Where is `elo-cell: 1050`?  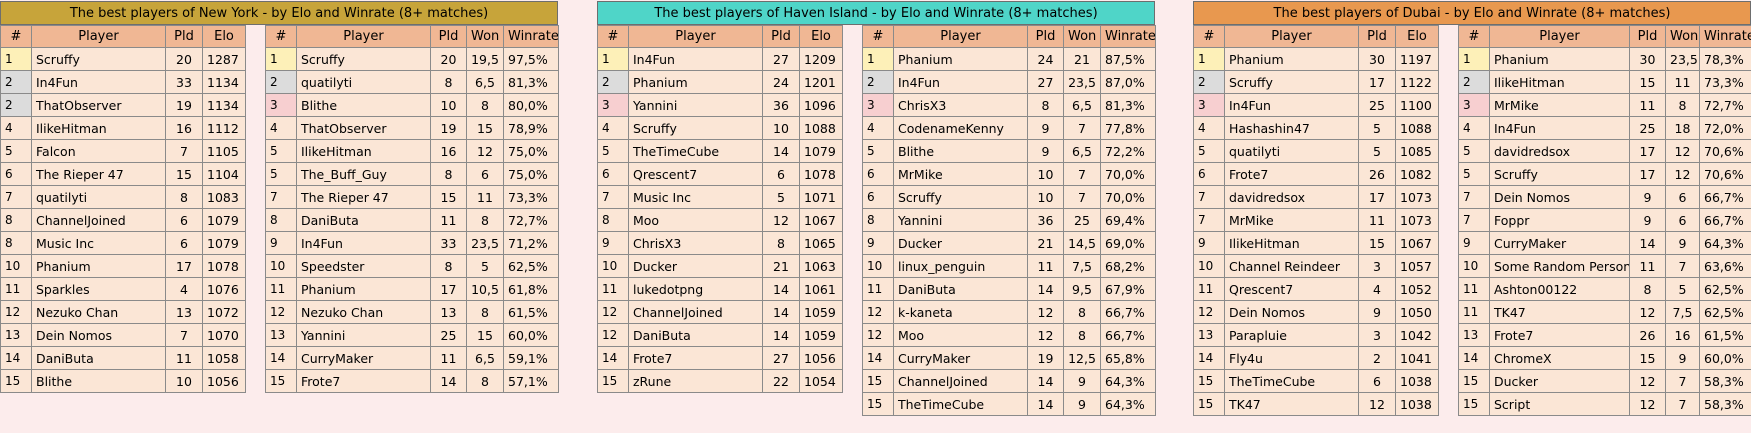
elo-cell: 1050 is located at coordinates (1417, 312).